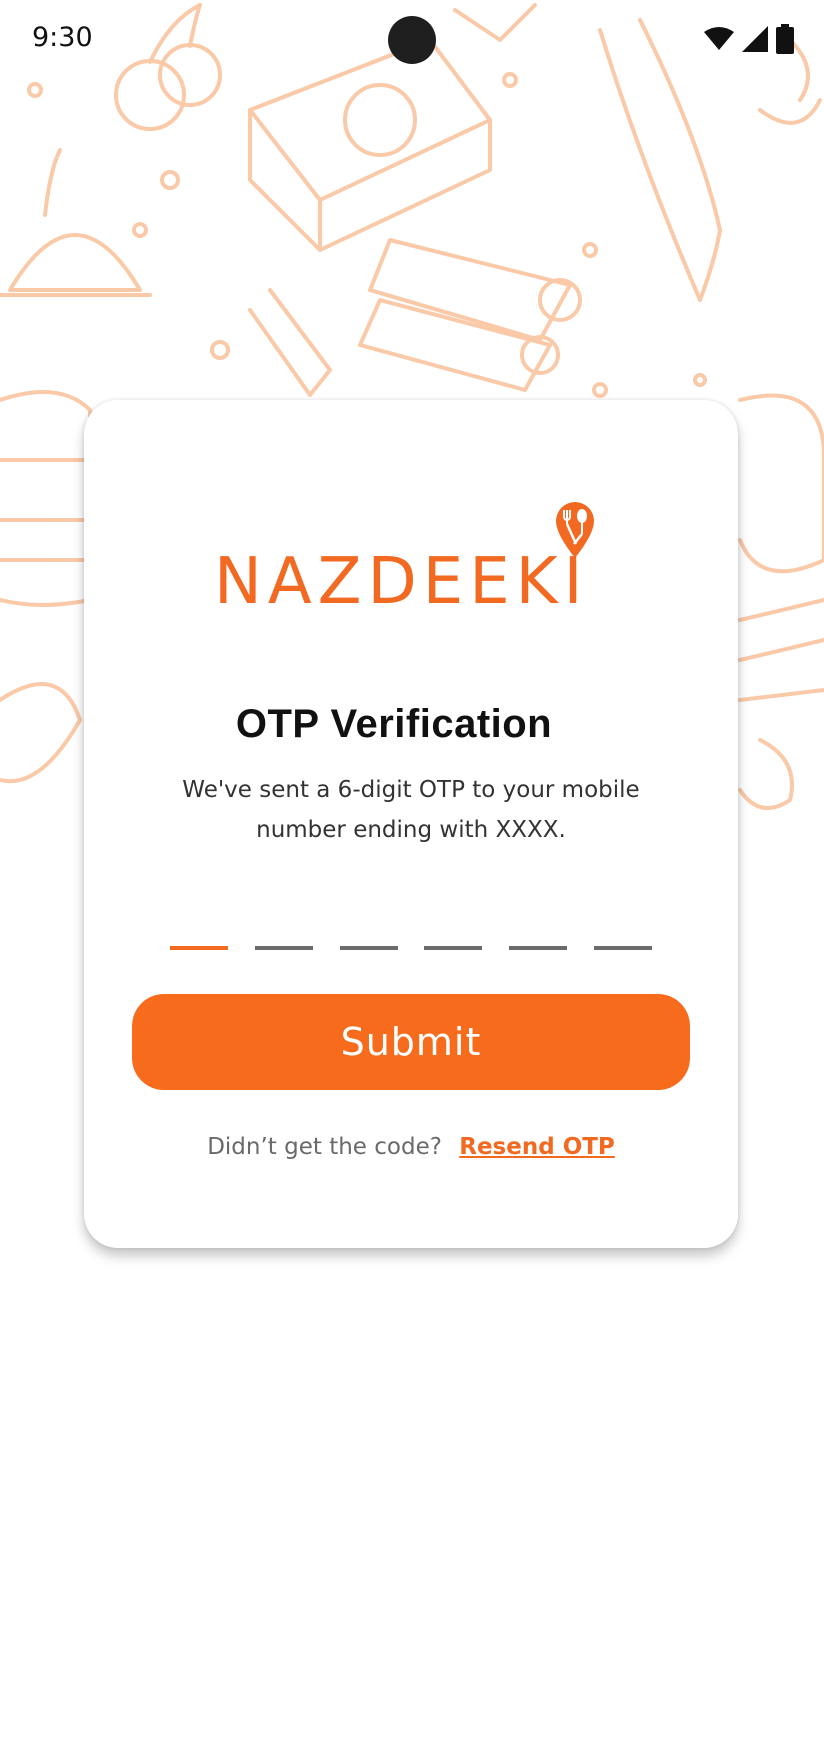 Image resolution: width=824 pixels, height=1748 pixels. I want to click on wifi-icon, so click(719, 41).